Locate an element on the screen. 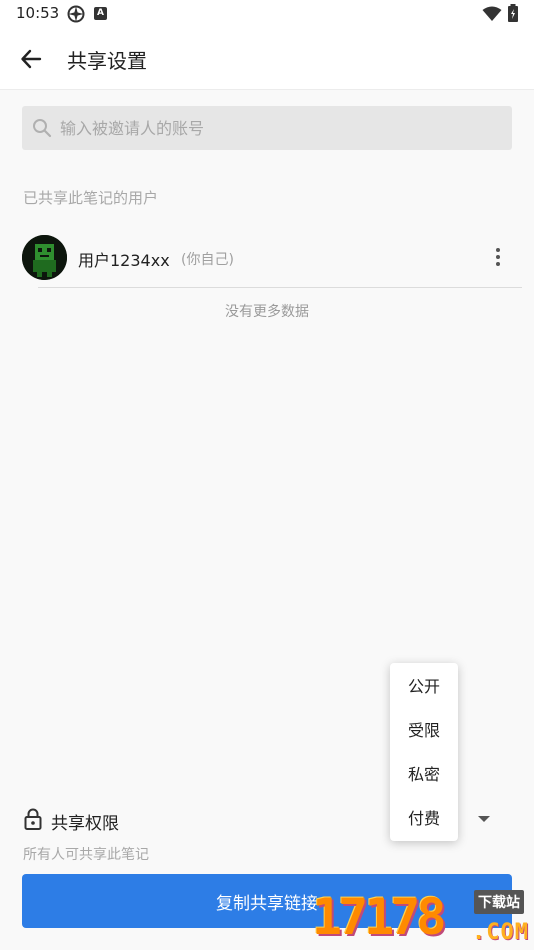 The width and height of the screenshot is (534, 950). site-watermark: 17178 下载站 .COM is located at coordinates (423, 917).